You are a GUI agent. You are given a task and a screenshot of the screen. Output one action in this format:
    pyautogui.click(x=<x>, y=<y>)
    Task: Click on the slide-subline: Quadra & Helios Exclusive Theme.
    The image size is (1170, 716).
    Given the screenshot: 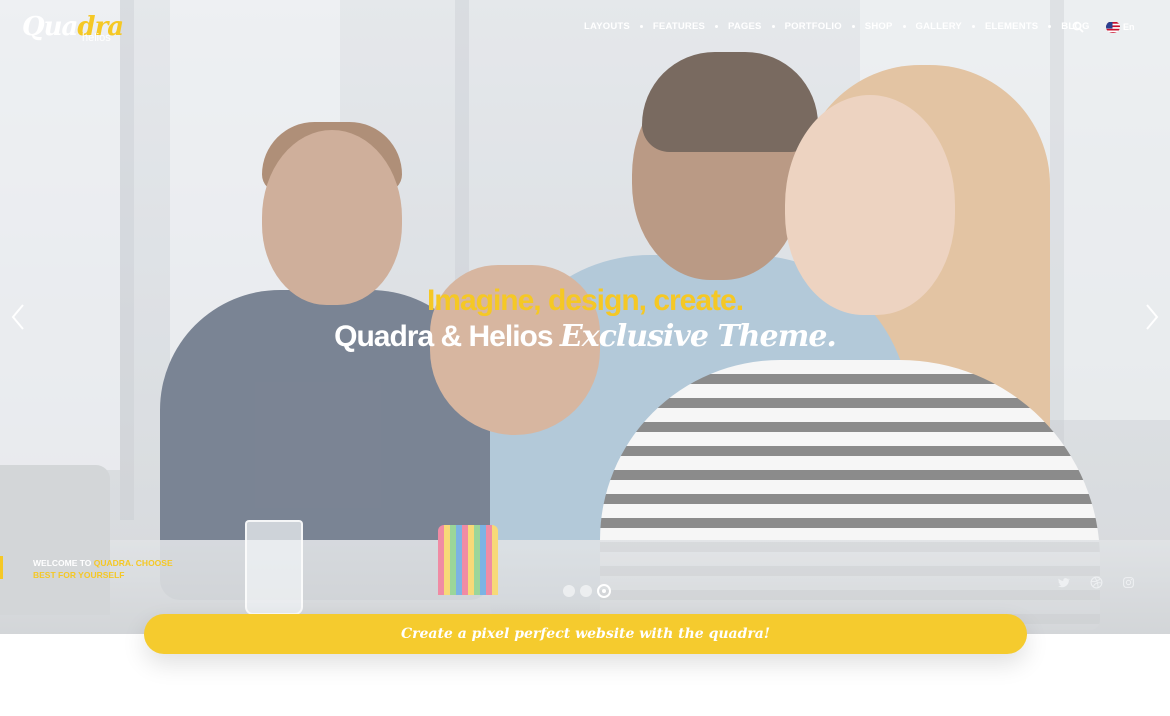 What is the action you would take?
    pyautogui.click(x=585, y=336)
    